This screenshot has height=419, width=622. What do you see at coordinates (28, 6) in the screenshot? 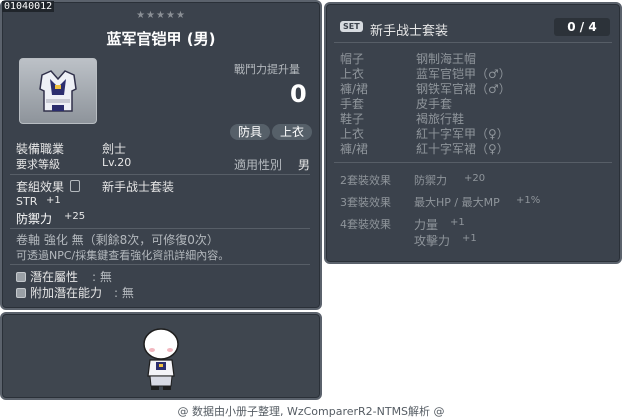
I see `item-id: 01040012` at bounding box center [28, 6].